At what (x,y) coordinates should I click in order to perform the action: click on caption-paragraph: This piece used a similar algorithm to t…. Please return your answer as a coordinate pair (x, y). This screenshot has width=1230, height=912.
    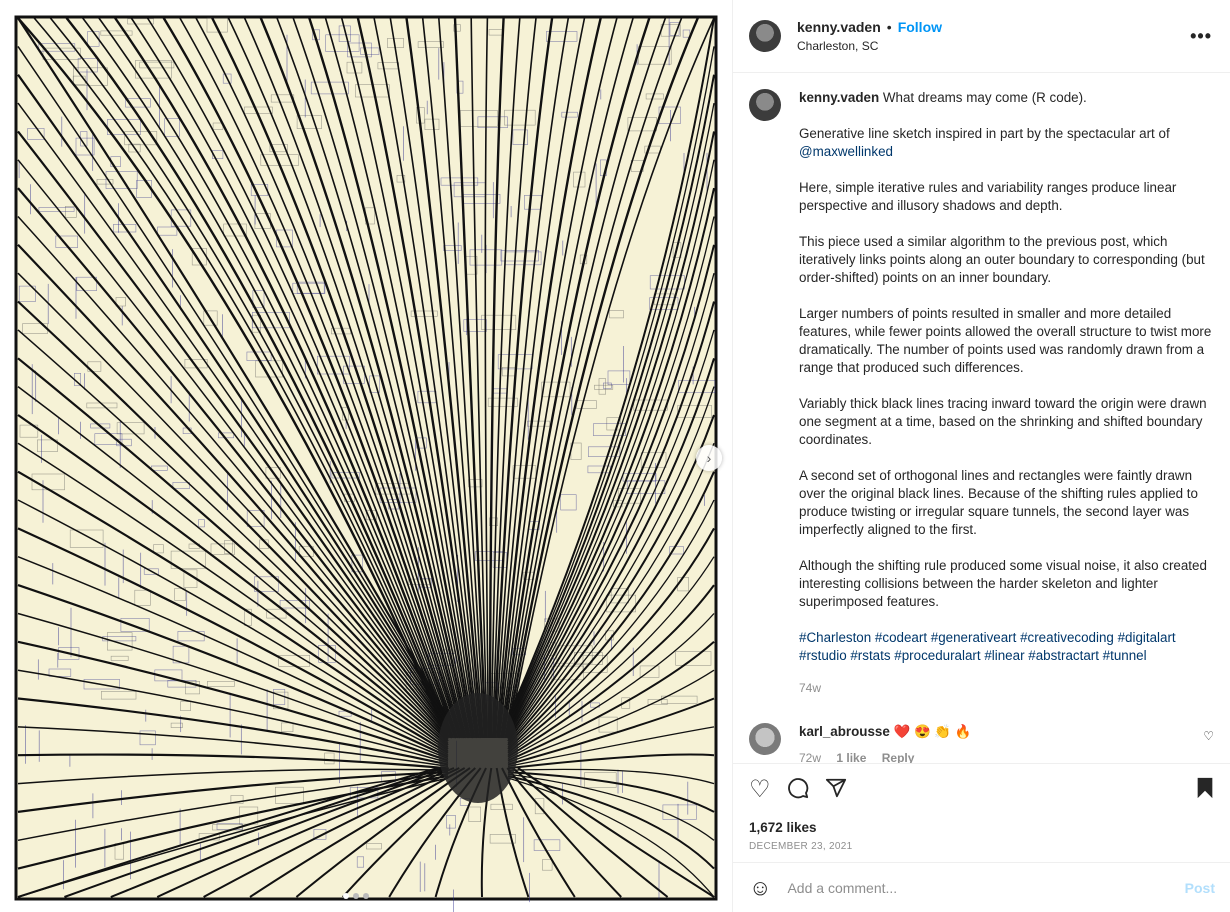
    Looking at the image, I should click on (1002, 259).